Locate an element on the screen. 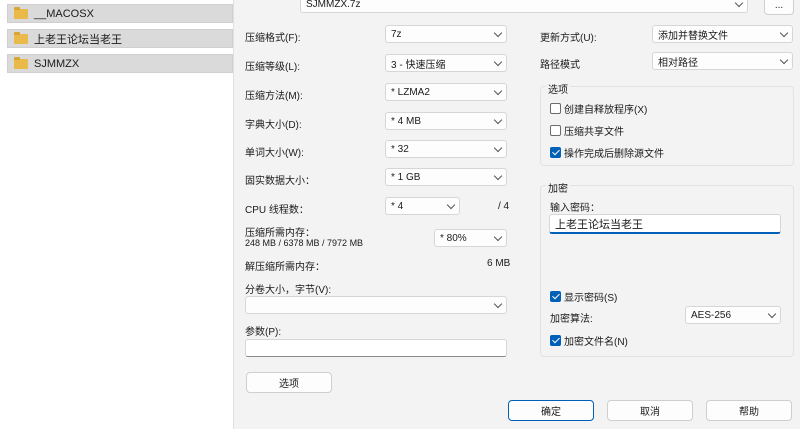  shared-checkbox: 压缩共享文件 is located at coordinates (587, 130).